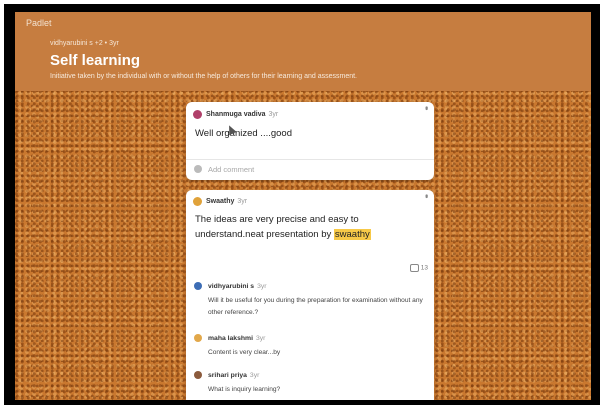  I want to click on app-logo-text: Padlet, so click(39, 23).